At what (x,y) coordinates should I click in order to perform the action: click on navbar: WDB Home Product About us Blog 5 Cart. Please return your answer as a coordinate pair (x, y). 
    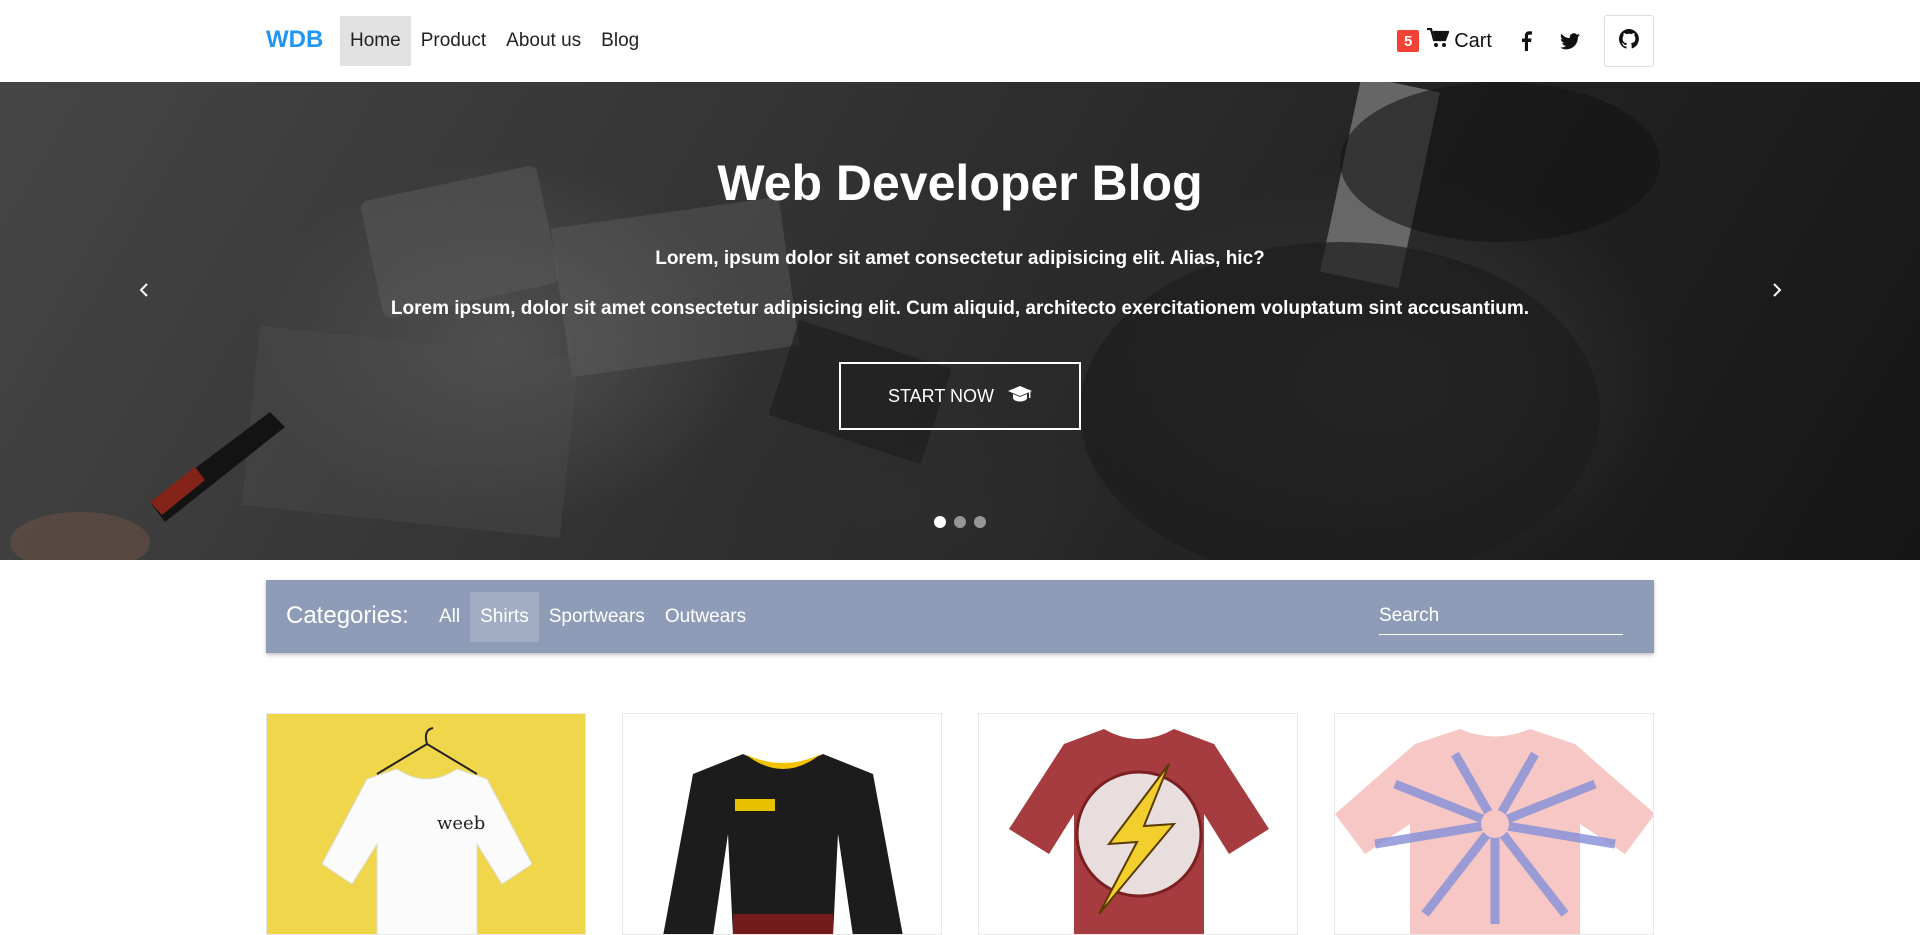
    Looking at the image, I should click on (960, 41).